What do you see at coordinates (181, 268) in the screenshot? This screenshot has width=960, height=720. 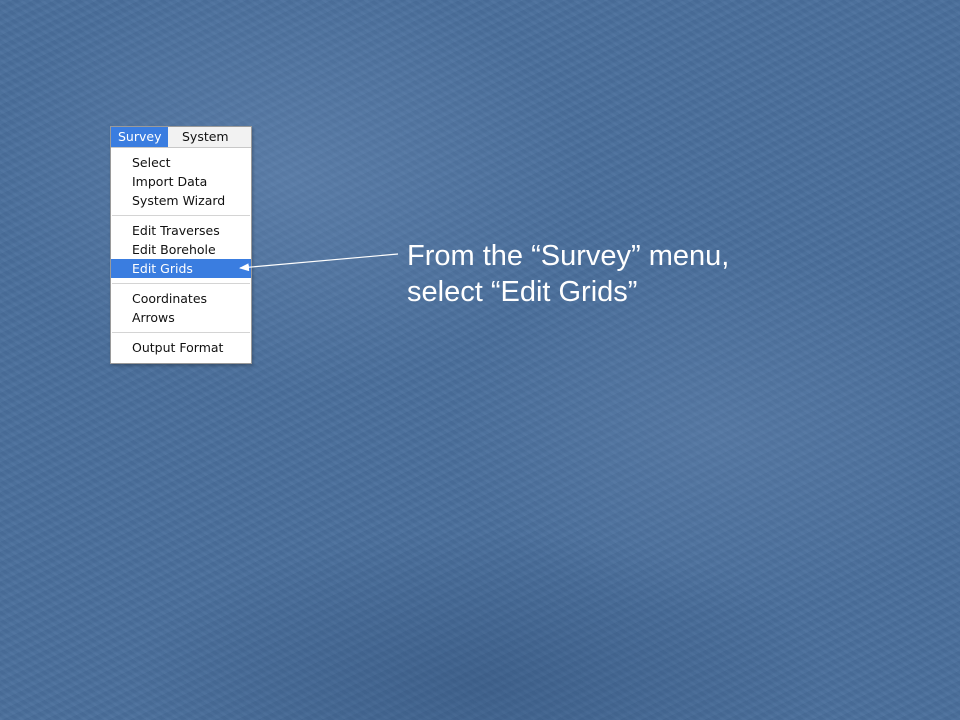 I see `menu-item-edit-grids: Edit Grids` at bounding box center [181, 268].